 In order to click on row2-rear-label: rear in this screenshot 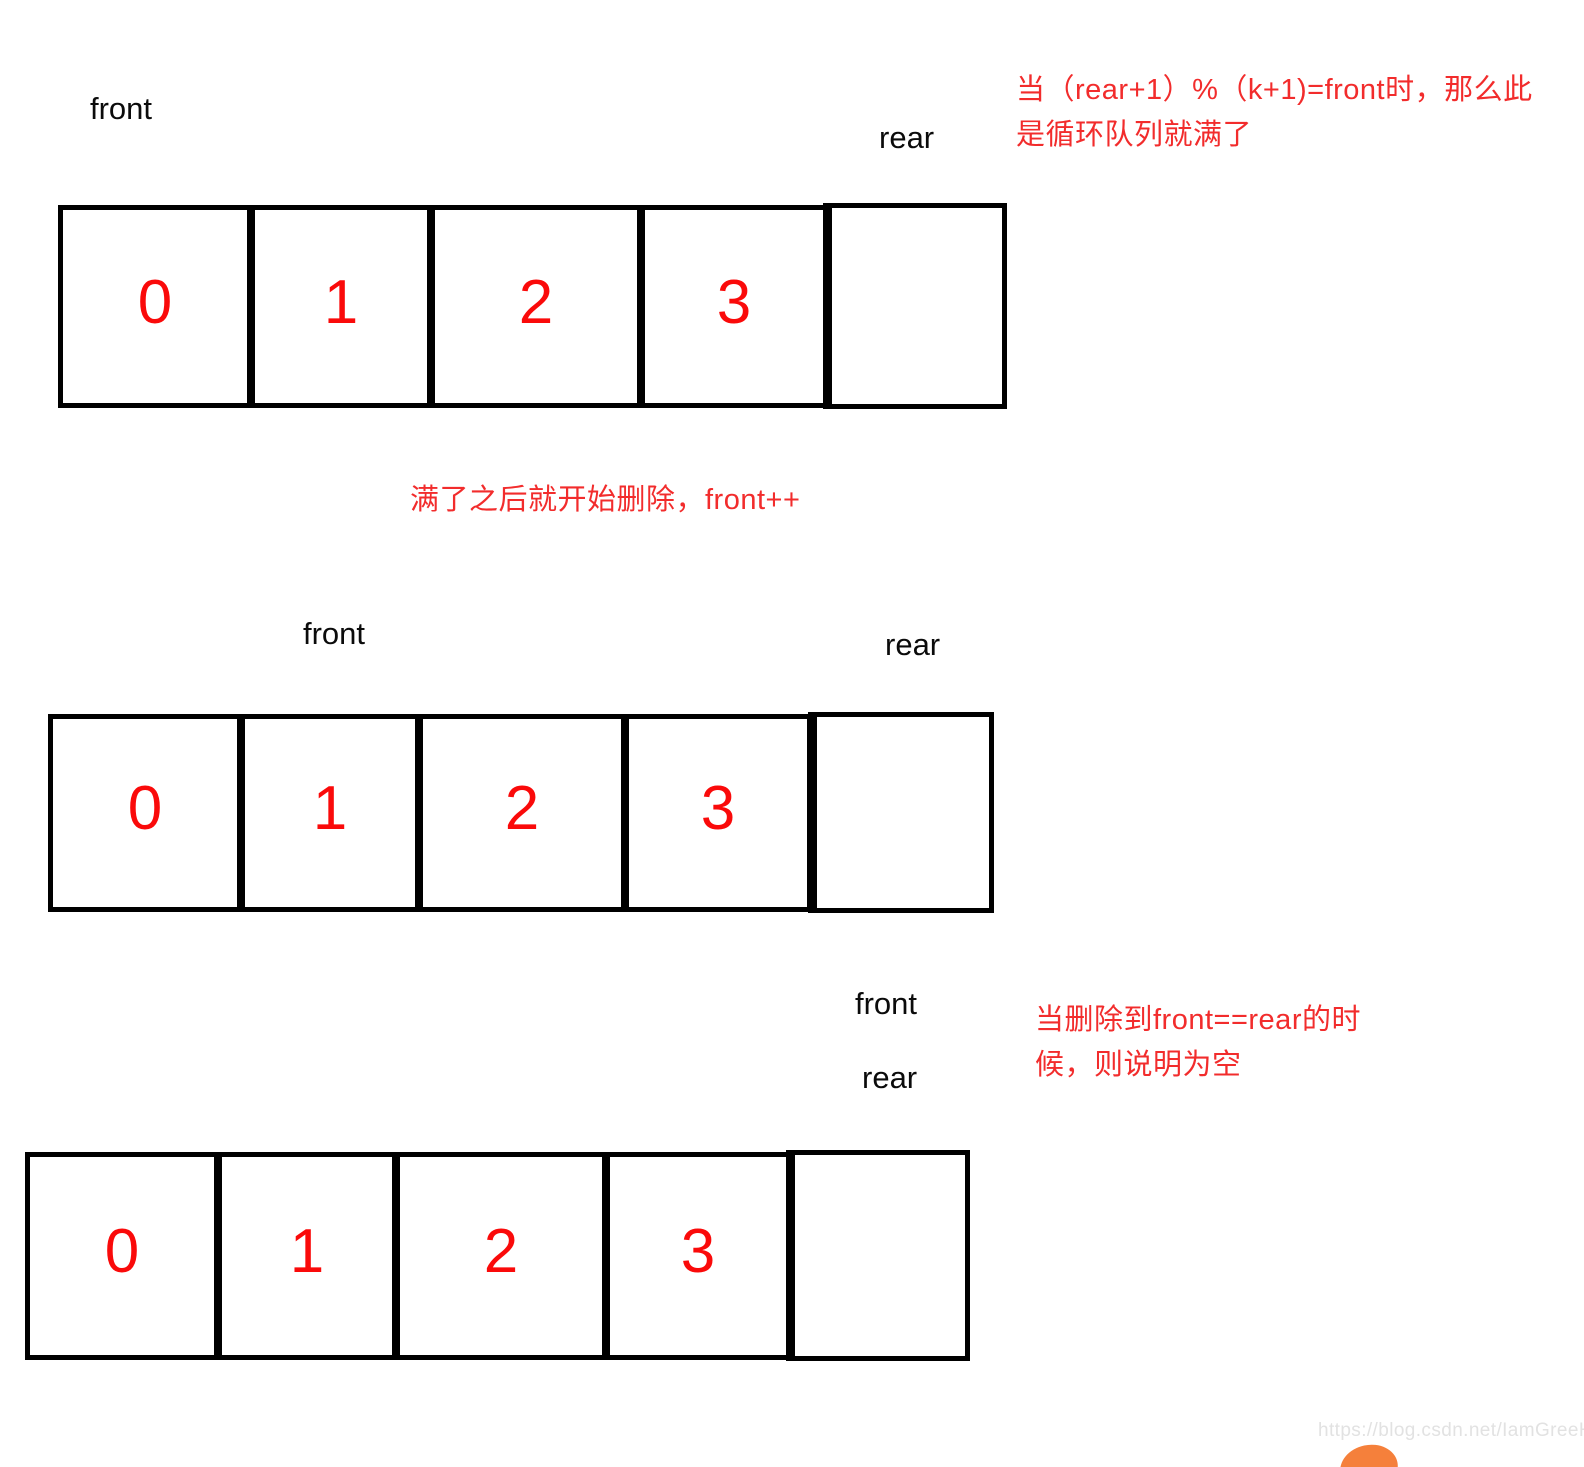, I will do `click(913, 644)`.